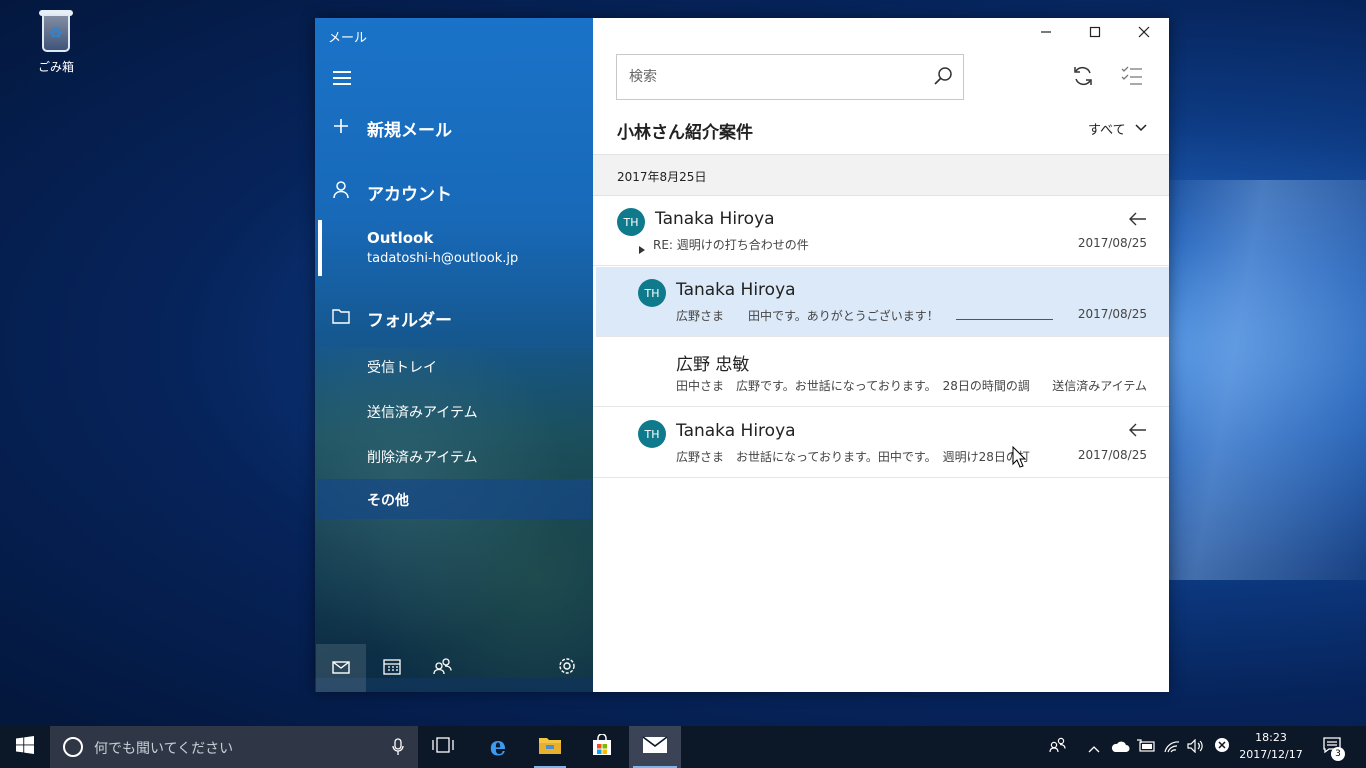 This screenshot has width=1366, height=768. I want to click on folder-other: その他, so click(454, 499).